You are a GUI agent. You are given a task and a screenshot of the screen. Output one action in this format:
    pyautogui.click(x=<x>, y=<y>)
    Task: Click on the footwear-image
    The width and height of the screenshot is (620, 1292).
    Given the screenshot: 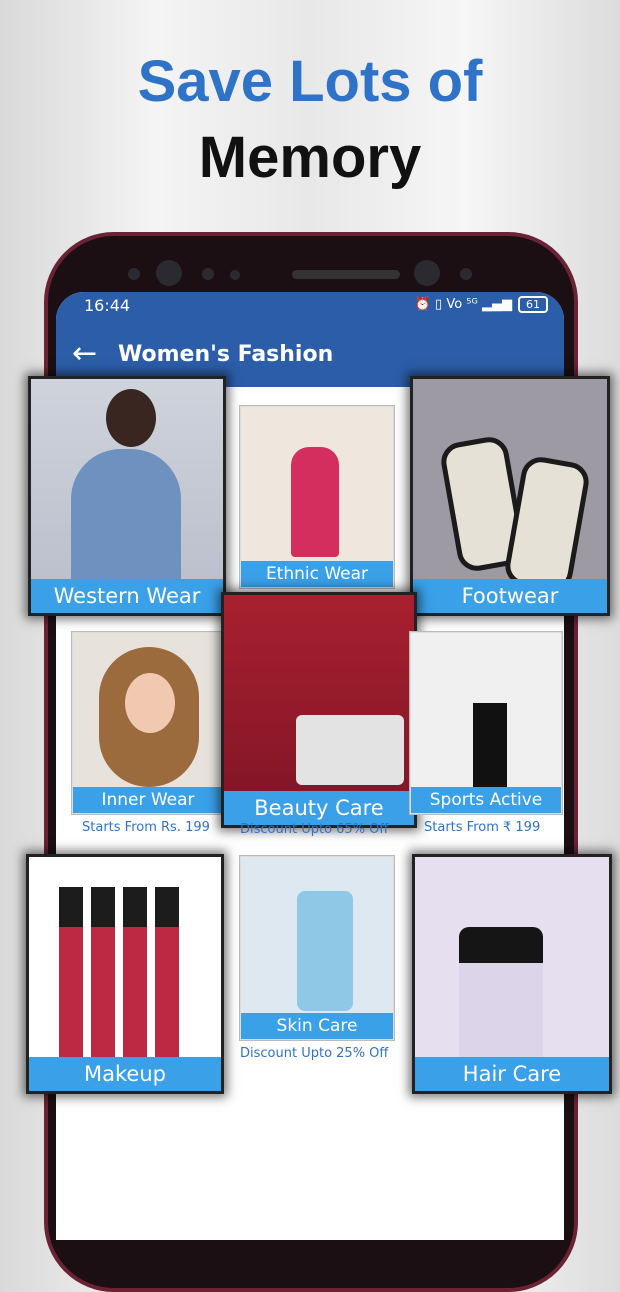 What is the action you would take?
    pyautogui.click(x=510, y=496)
    